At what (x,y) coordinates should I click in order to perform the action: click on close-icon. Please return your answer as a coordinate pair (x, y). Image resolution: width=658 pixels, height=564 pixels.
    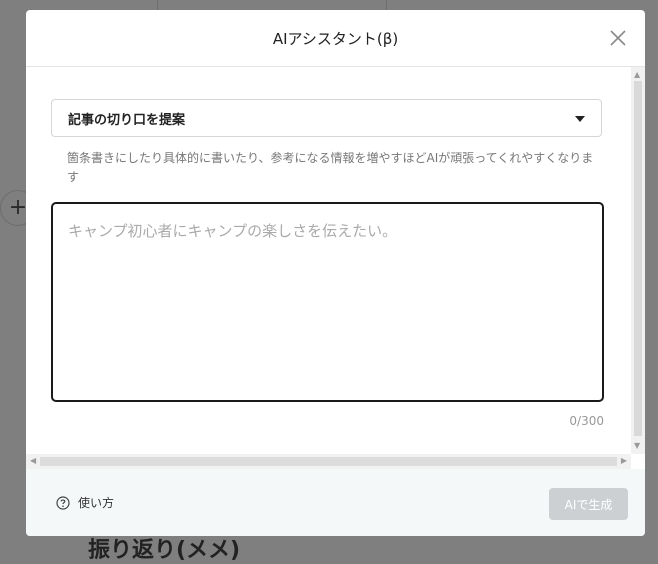
    Looking at the image, I should click on (618, 38).